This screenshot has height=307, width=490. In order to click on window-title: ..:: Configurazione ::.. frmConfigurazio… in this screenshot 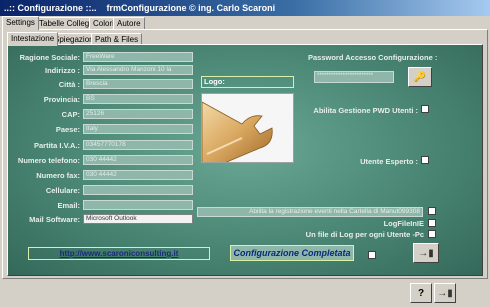, I will do `click(245, 8)`.